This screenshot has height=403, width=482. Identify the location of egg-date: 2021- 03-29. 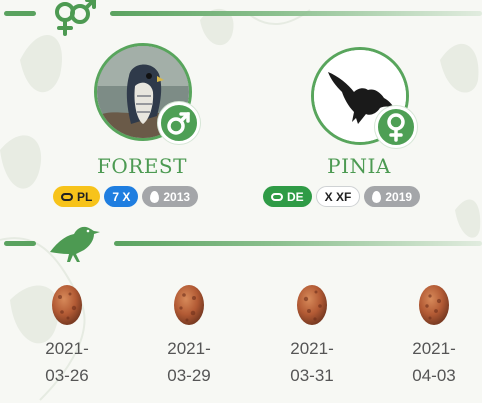
(189, 362).